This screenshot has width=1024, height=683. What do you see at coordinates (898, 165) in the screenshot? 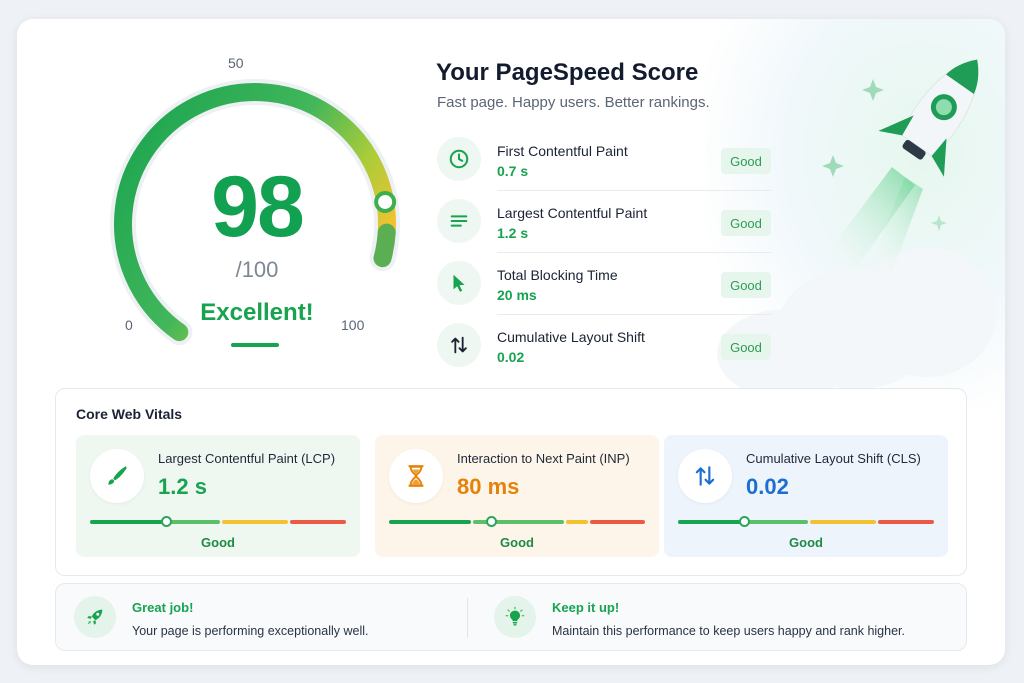
I see `rocket-illustration` at bounding box center [898, 165].